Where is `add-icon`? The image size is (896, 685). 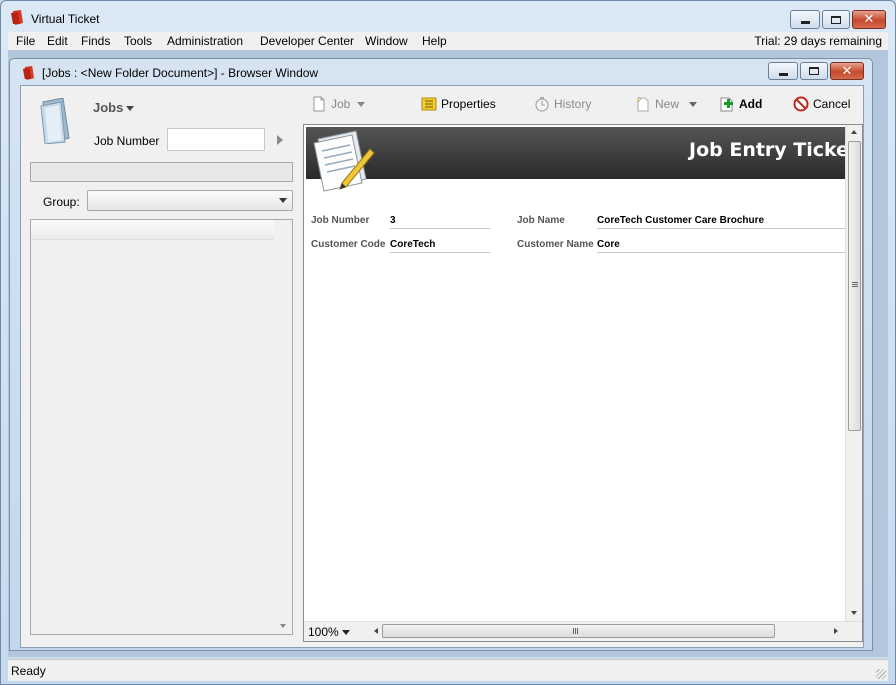
add-icon is located at coordinates (726, 104).